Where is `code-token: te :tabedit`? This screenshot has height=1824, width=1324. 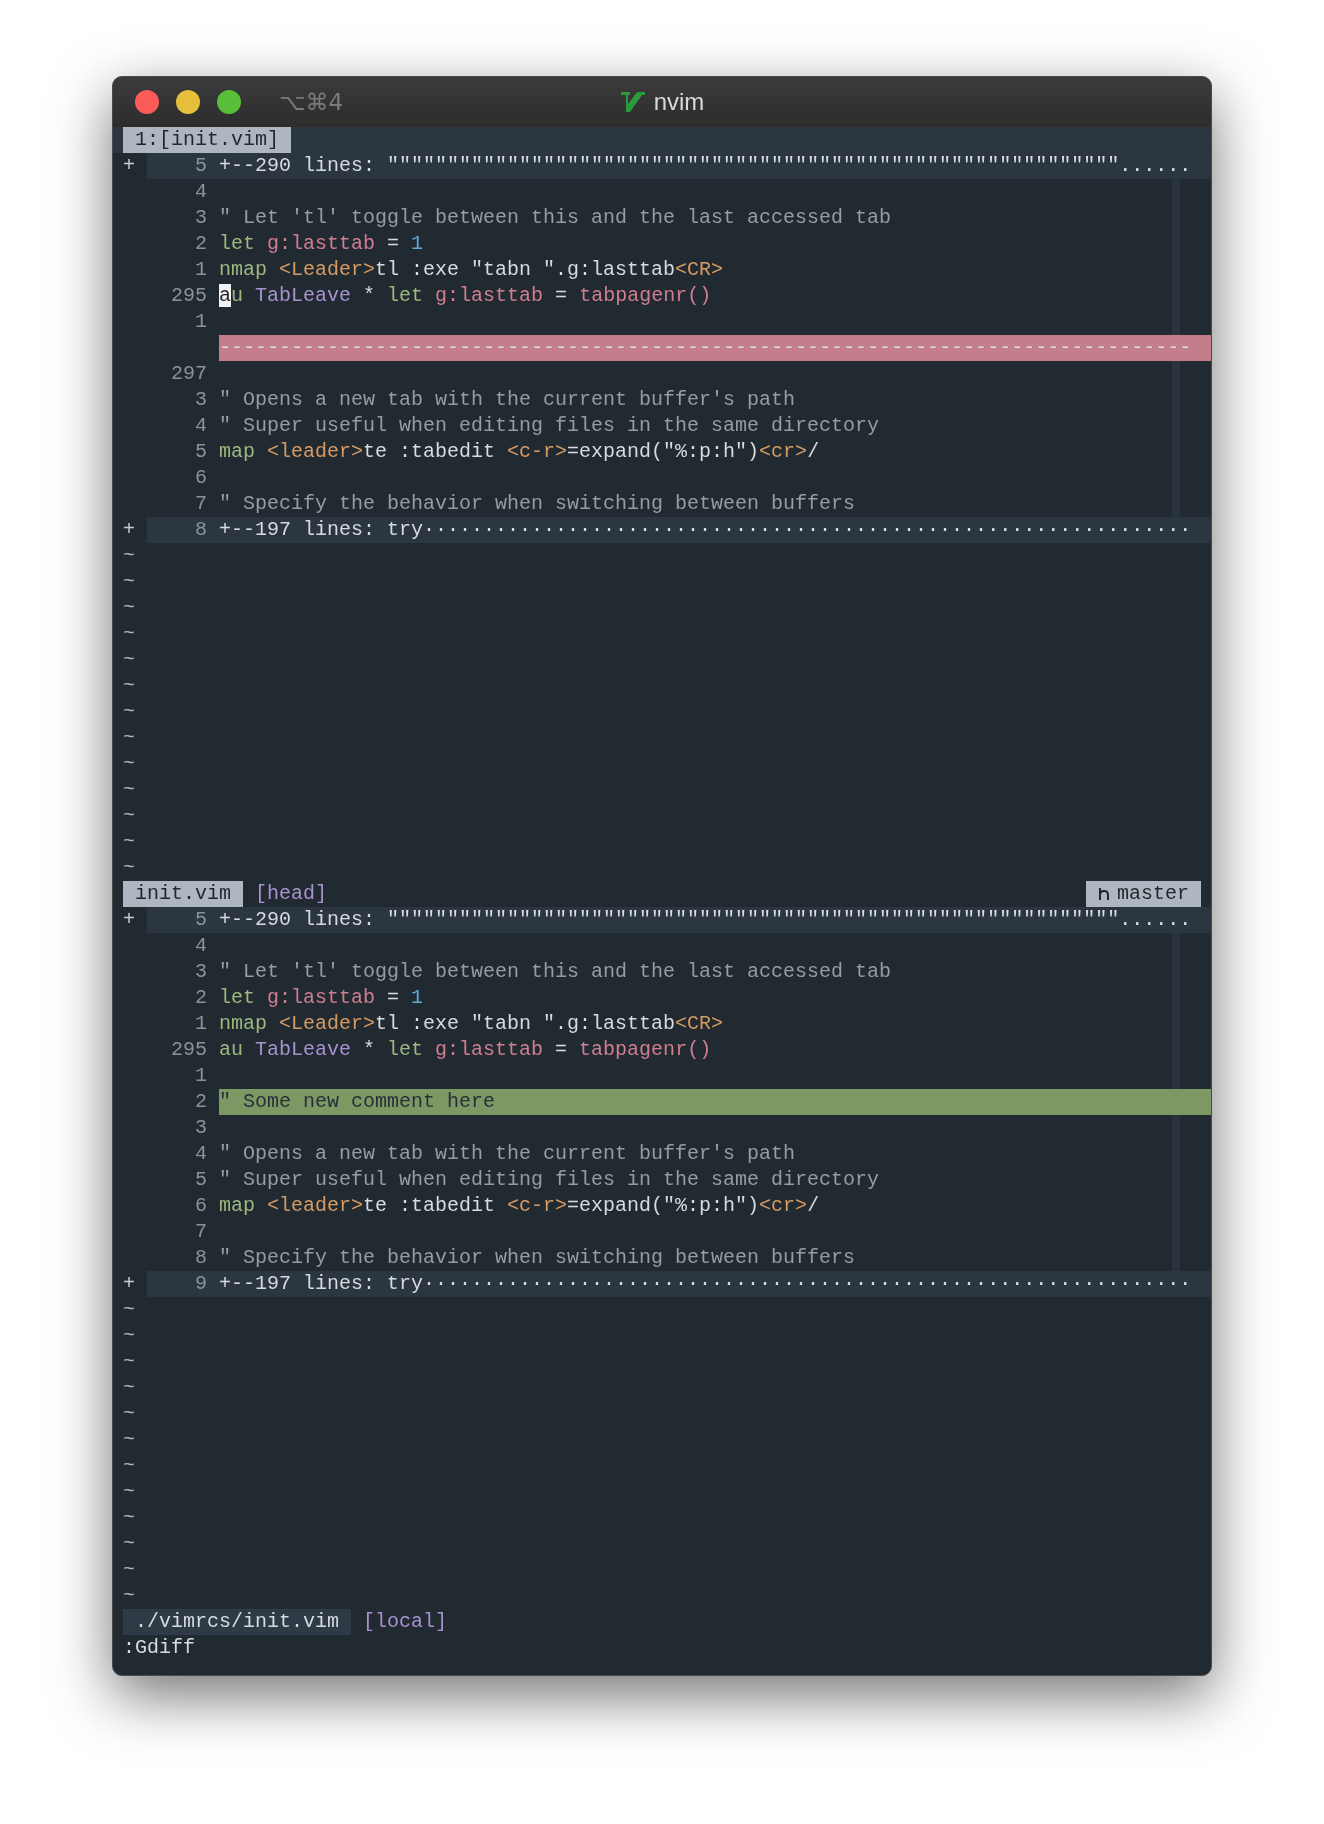
code-token: te :tabedit is located at coordinates (430, 1206).